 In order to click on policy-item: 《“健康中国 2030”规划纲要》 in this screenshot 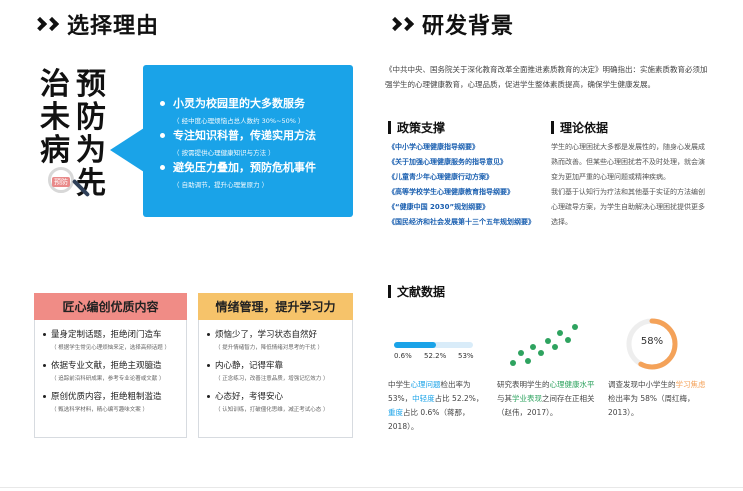, I will do `click(439, 207)`.